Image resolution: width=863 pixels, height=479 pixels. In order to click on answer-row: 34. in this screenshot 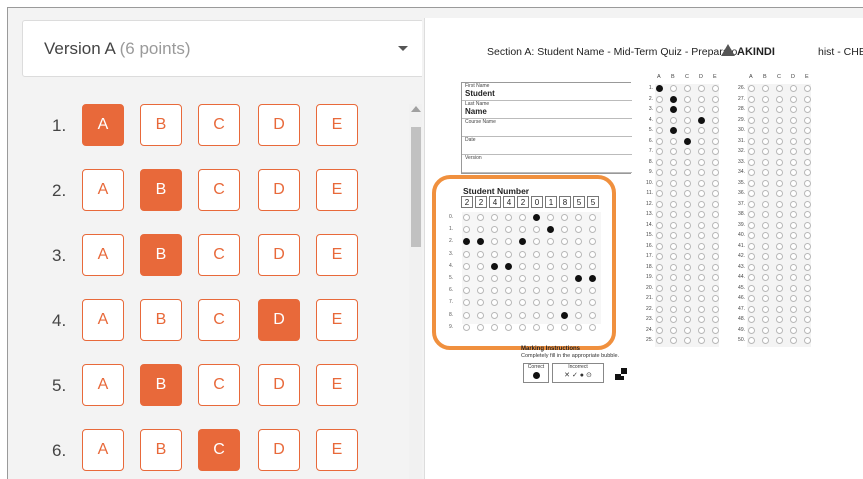, I will do `click(773, 173)`.